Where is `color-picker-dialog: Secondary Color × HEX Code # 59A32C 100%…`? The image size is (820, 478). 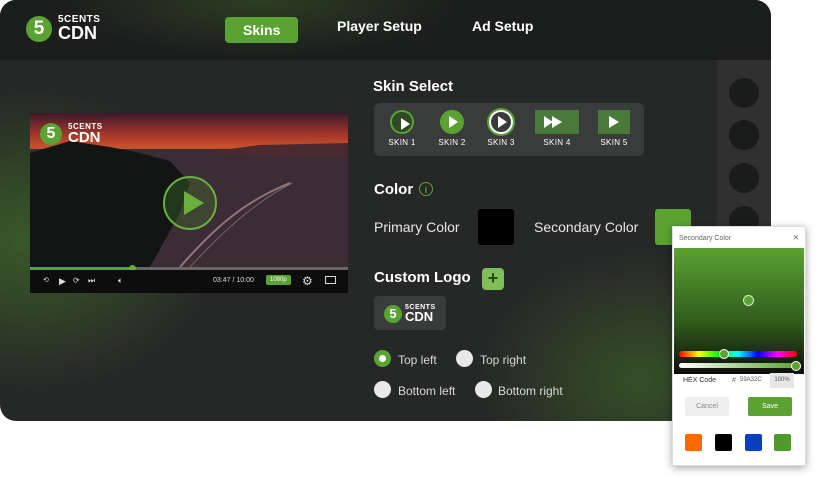 color-picker-dialog: Secondary Color × HEX Code # 59A32C 100%… is located at coordinates (739, 346).